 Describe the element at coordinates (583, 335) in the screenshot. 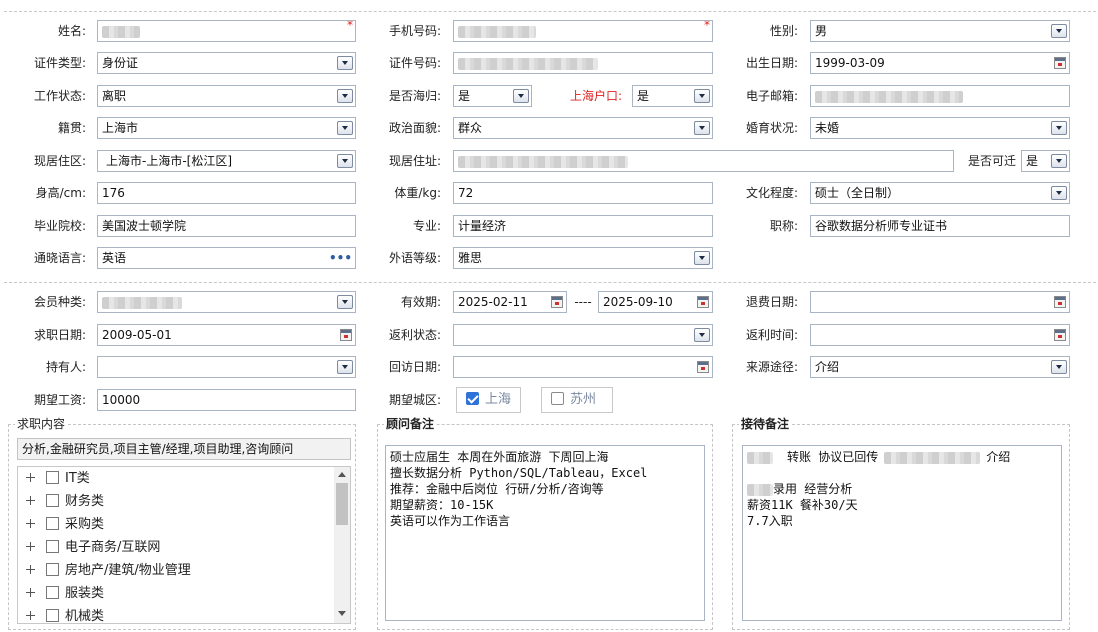

I see `rebate-status-select` at that location.